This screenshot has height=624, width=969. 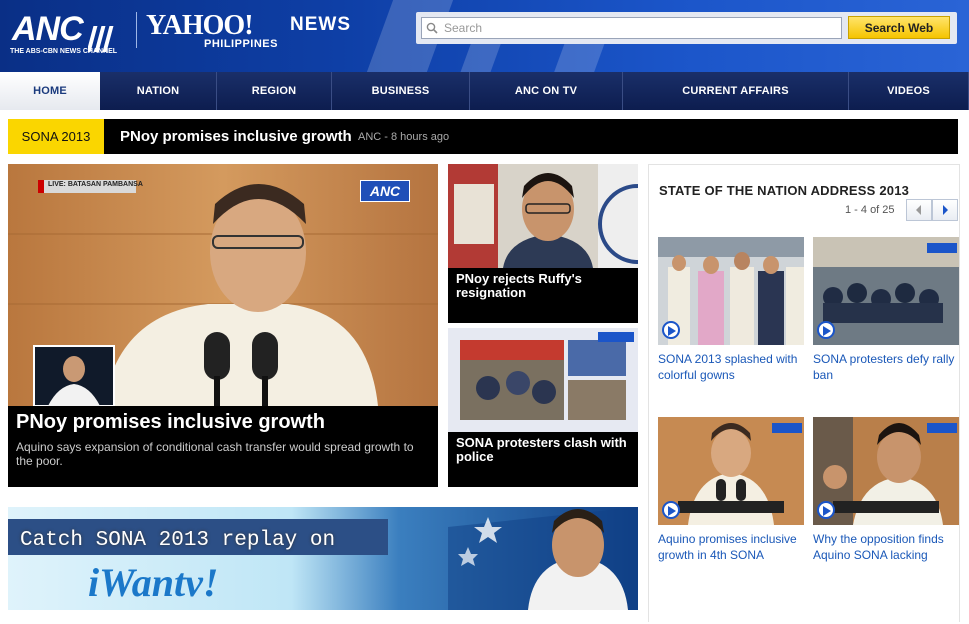 I want to click on channel-logo-badge: ANC, so click(x=385, y=191).